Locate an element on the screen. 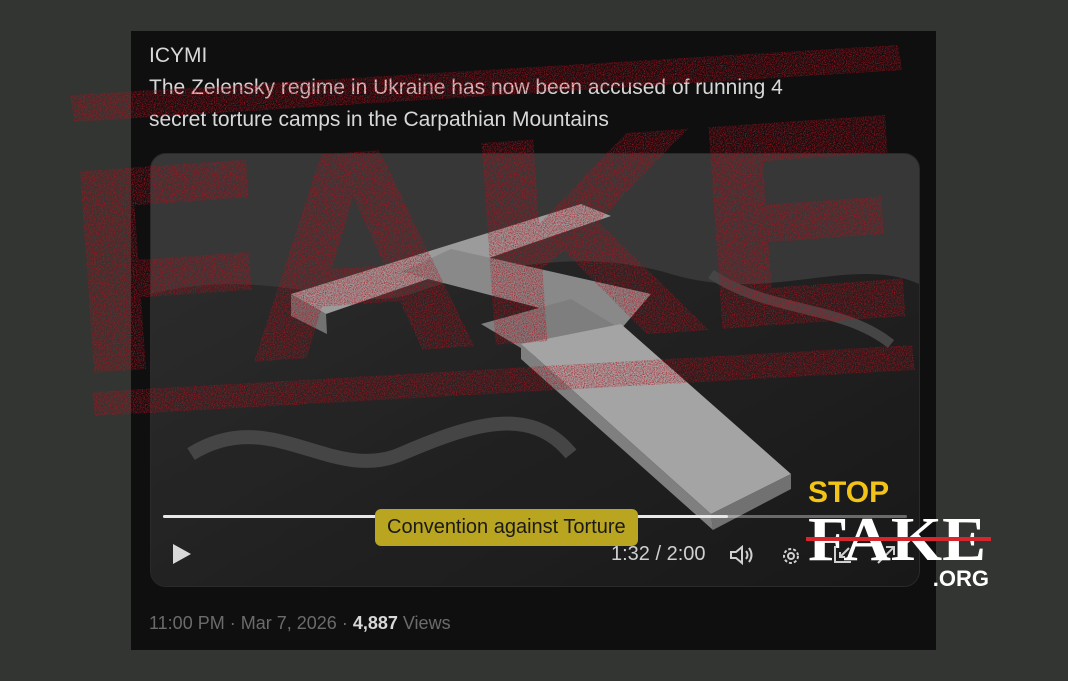 The image size is (1068, 681). stopfake-logo: STOP FAKE .ORG is located at coordinates (898, 533).